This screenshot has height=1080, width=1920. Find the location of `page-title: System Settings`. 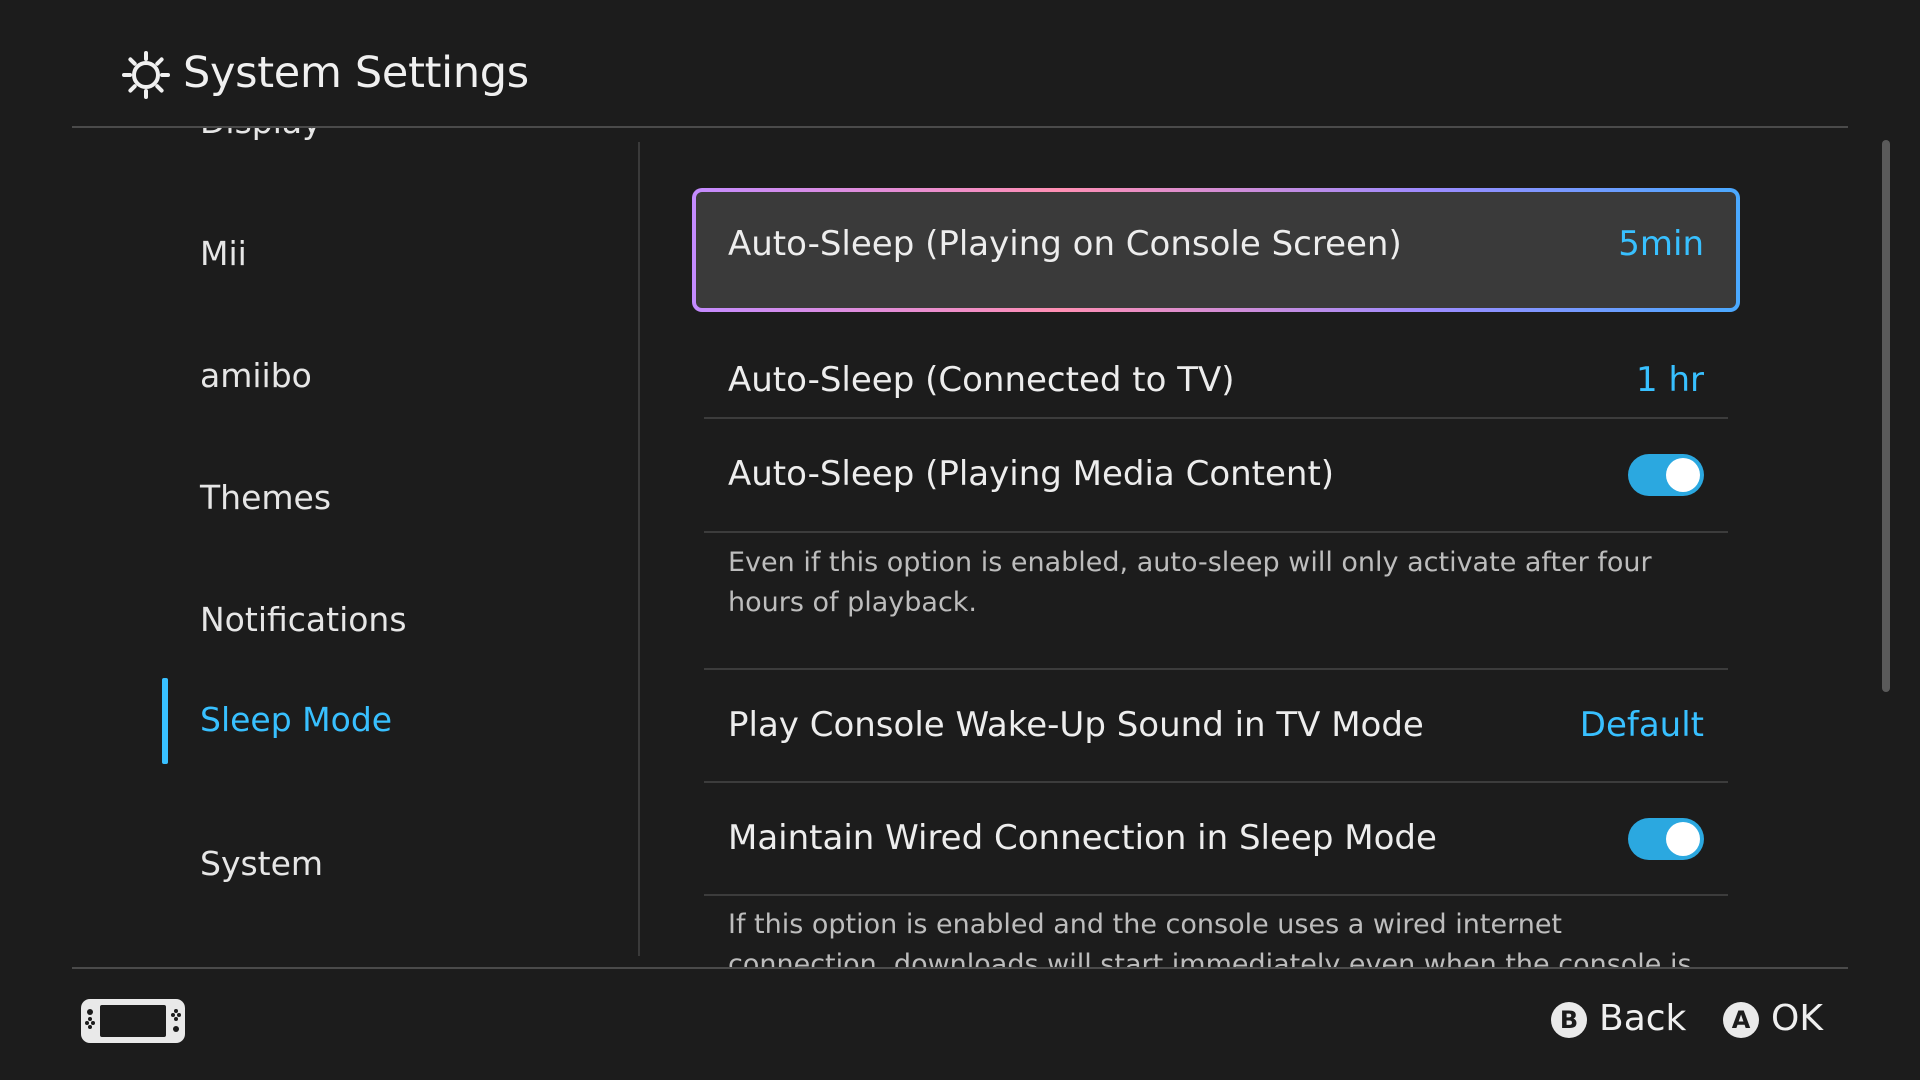

page-title: System Settings is located at coordinates (356, 73).